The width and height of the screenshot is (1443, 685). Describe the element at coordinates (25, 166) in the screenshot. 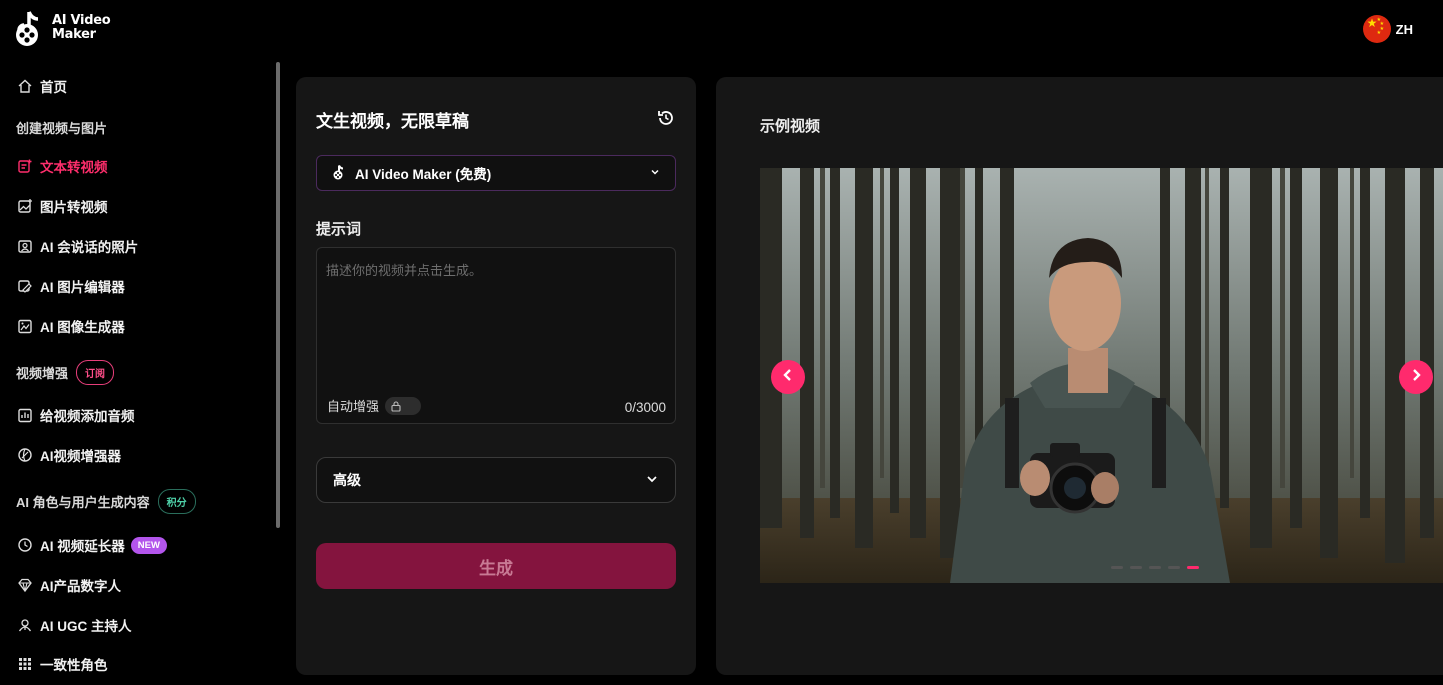

I see `text-video-icon` at that location.